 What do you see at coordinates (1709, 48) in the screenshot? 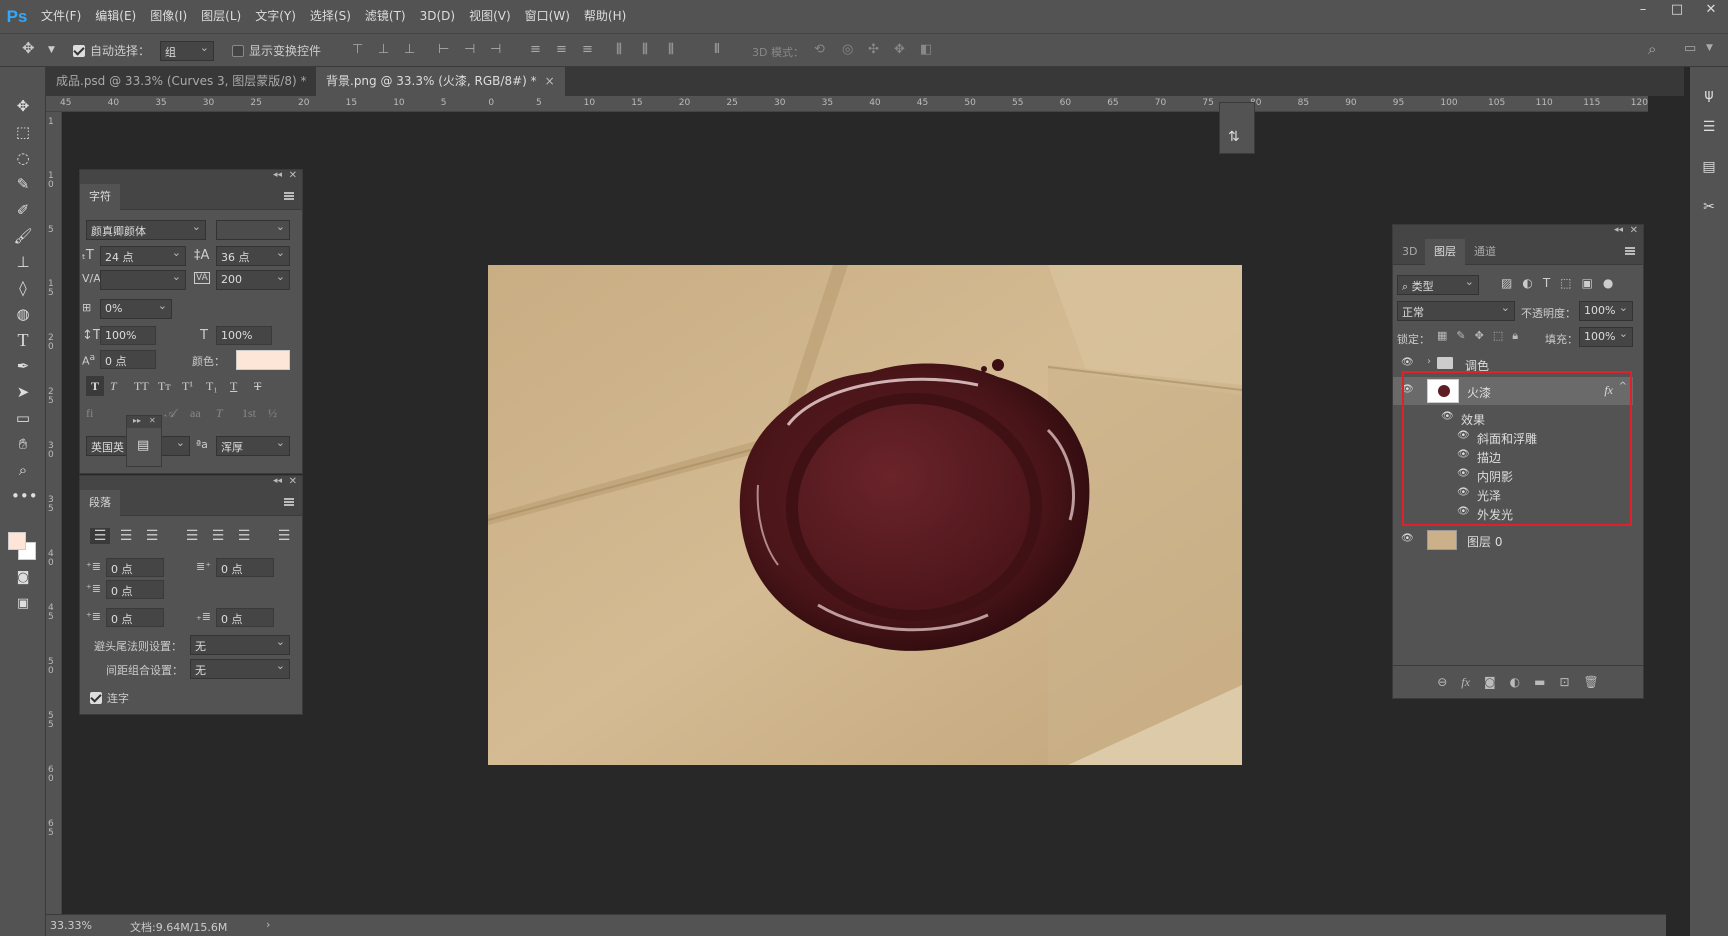
I see `chevron-down-icon: ▼` at bounding box center [1709, 48].